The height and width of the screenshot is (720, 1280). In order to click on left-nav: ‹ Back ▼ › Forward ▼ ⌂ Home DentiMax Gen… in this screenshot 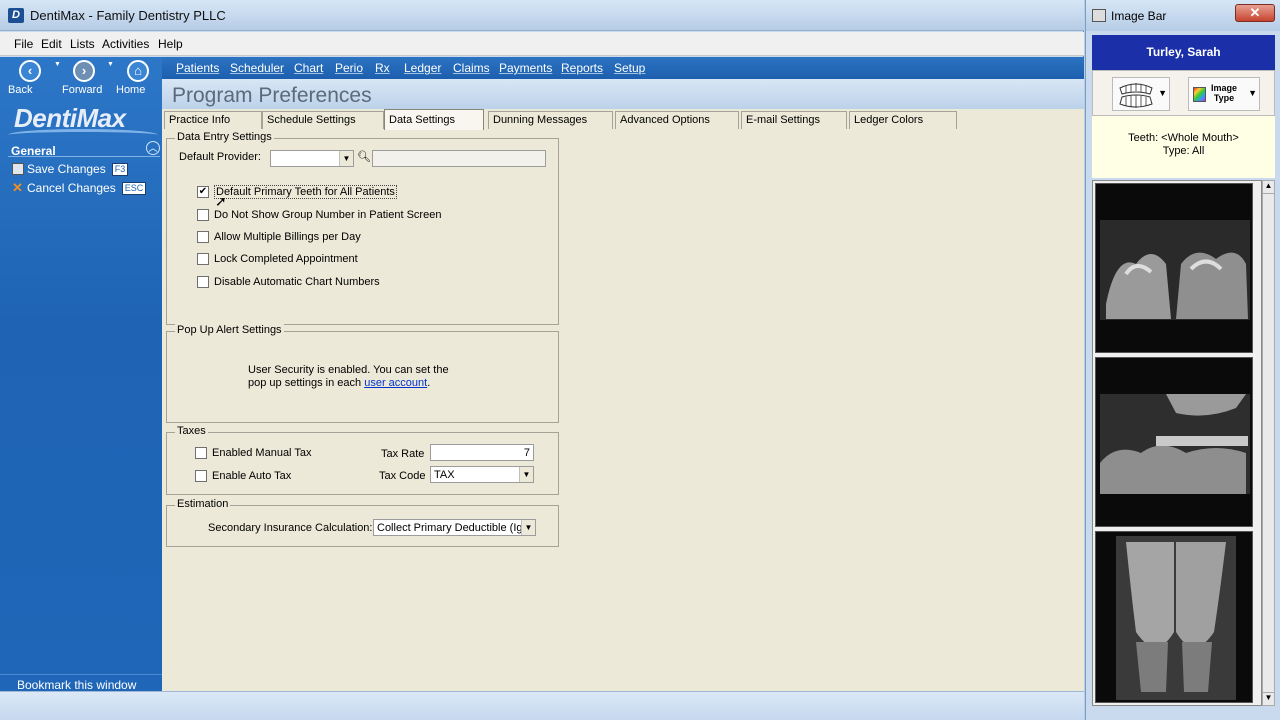, I will do `click(81, 388)`.